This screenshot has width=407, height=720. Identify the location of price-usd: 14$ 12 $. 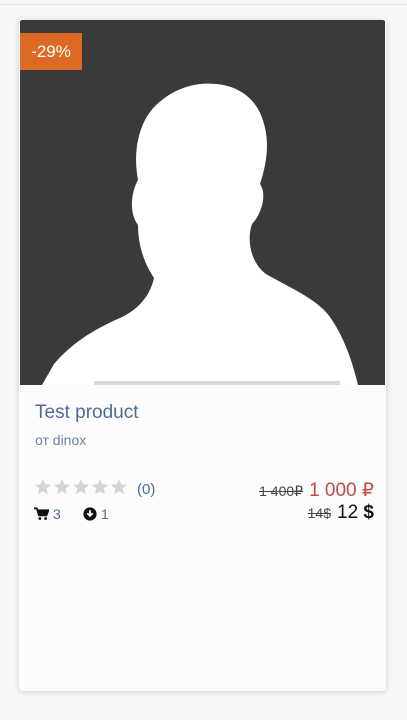
(341, 513).